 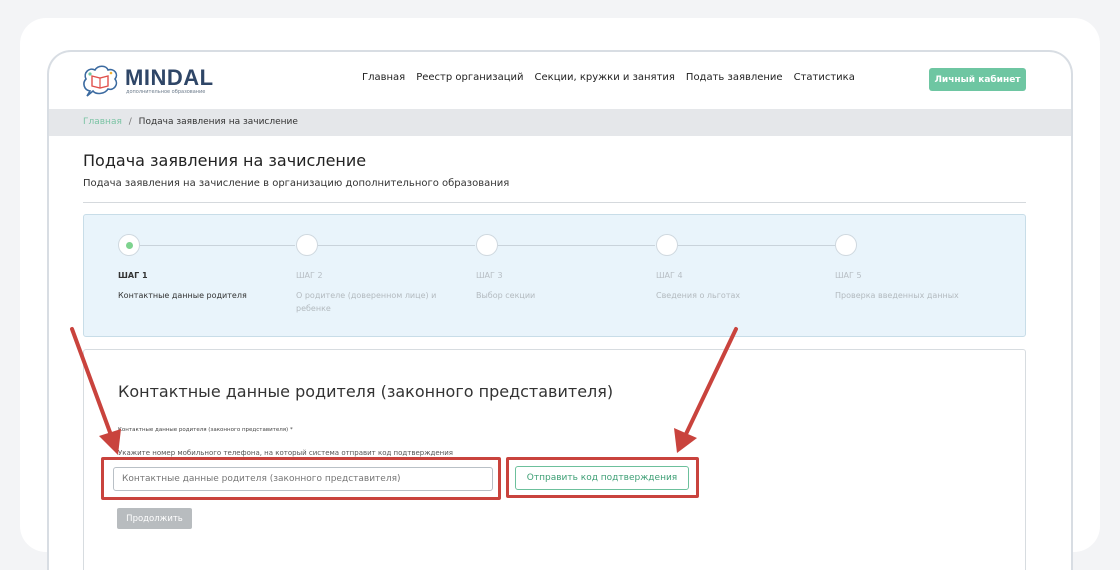 I want to click on annotation-arrow-right, so click(x=706, y=390).